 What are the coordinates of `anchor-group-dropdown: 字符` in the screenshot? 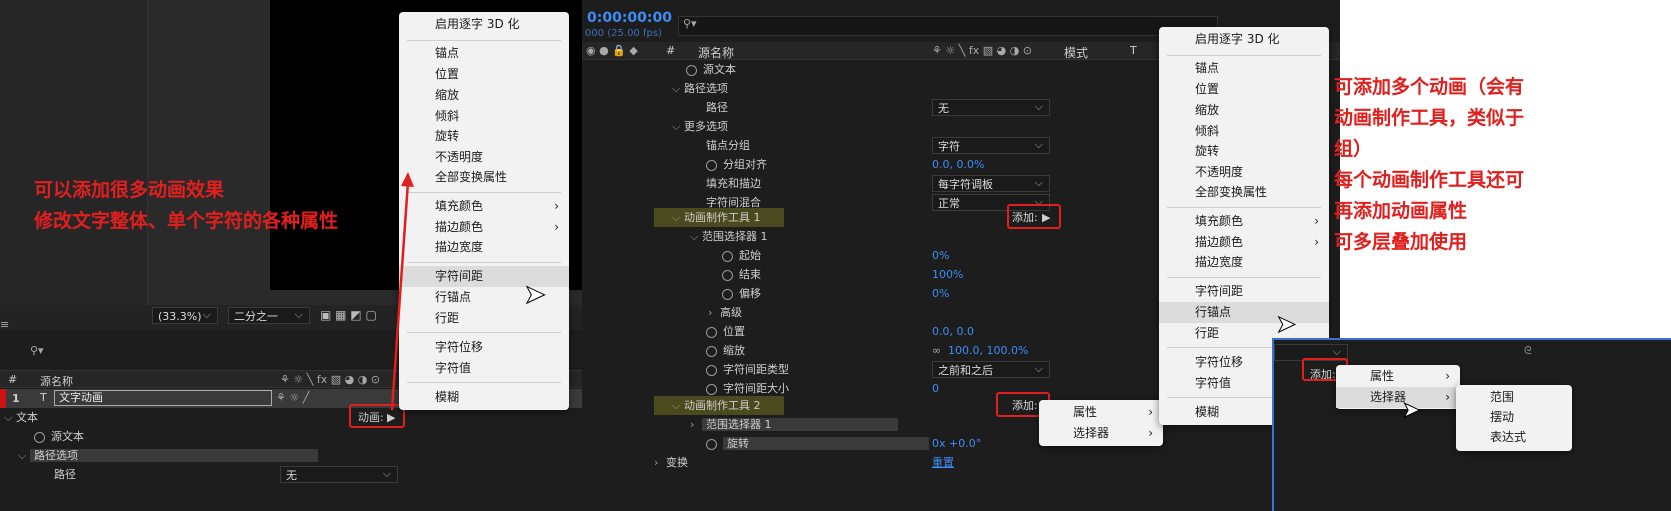 It's located at (991, 145).